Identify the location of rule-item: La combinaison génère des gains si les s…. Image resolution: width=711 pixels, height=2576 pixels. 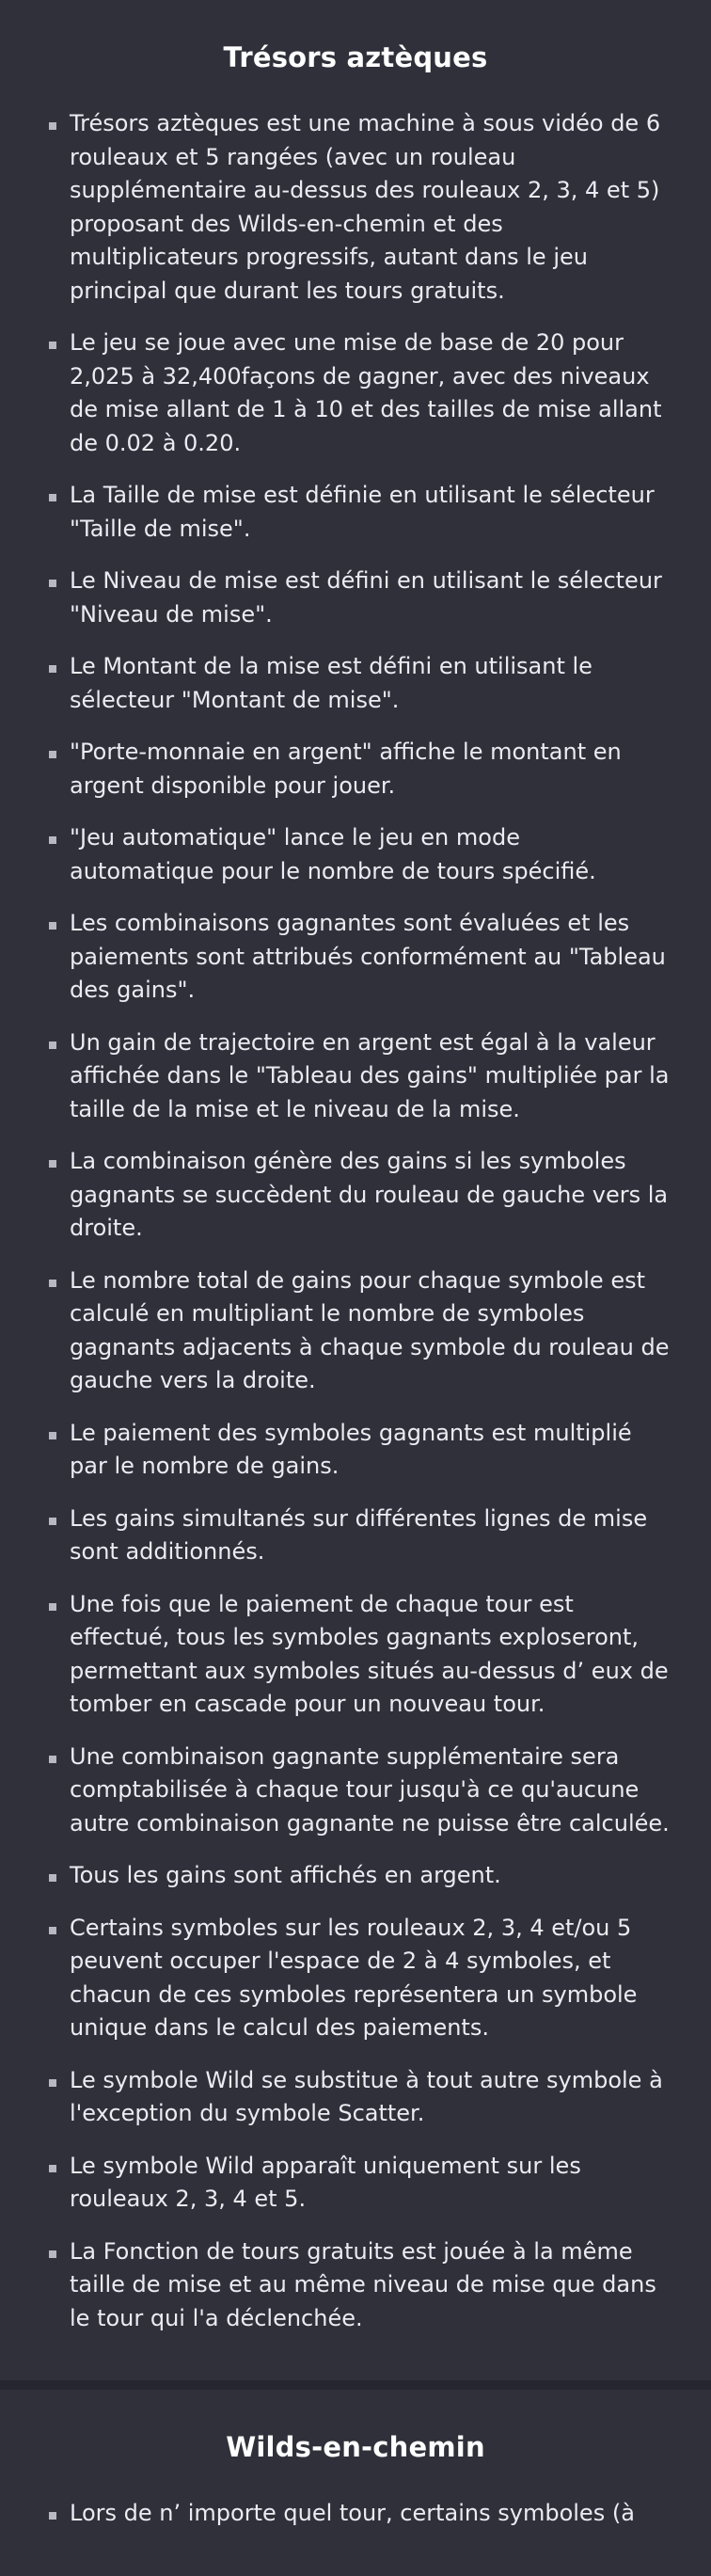
(355, 1195).